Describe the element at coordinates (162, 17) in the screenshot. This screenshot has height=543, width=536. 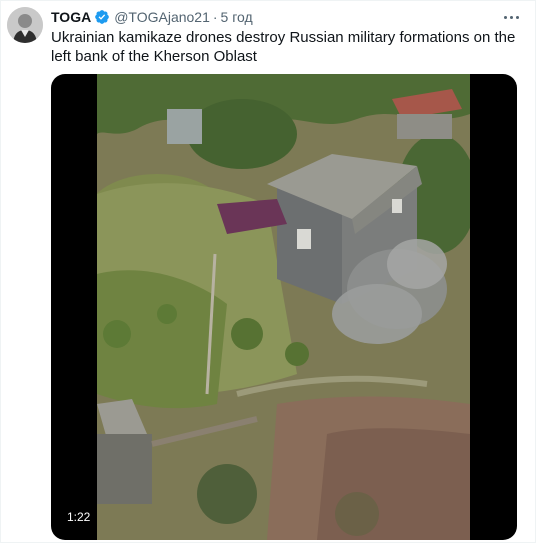
I see `handle: @TOGAjano21` at that location.